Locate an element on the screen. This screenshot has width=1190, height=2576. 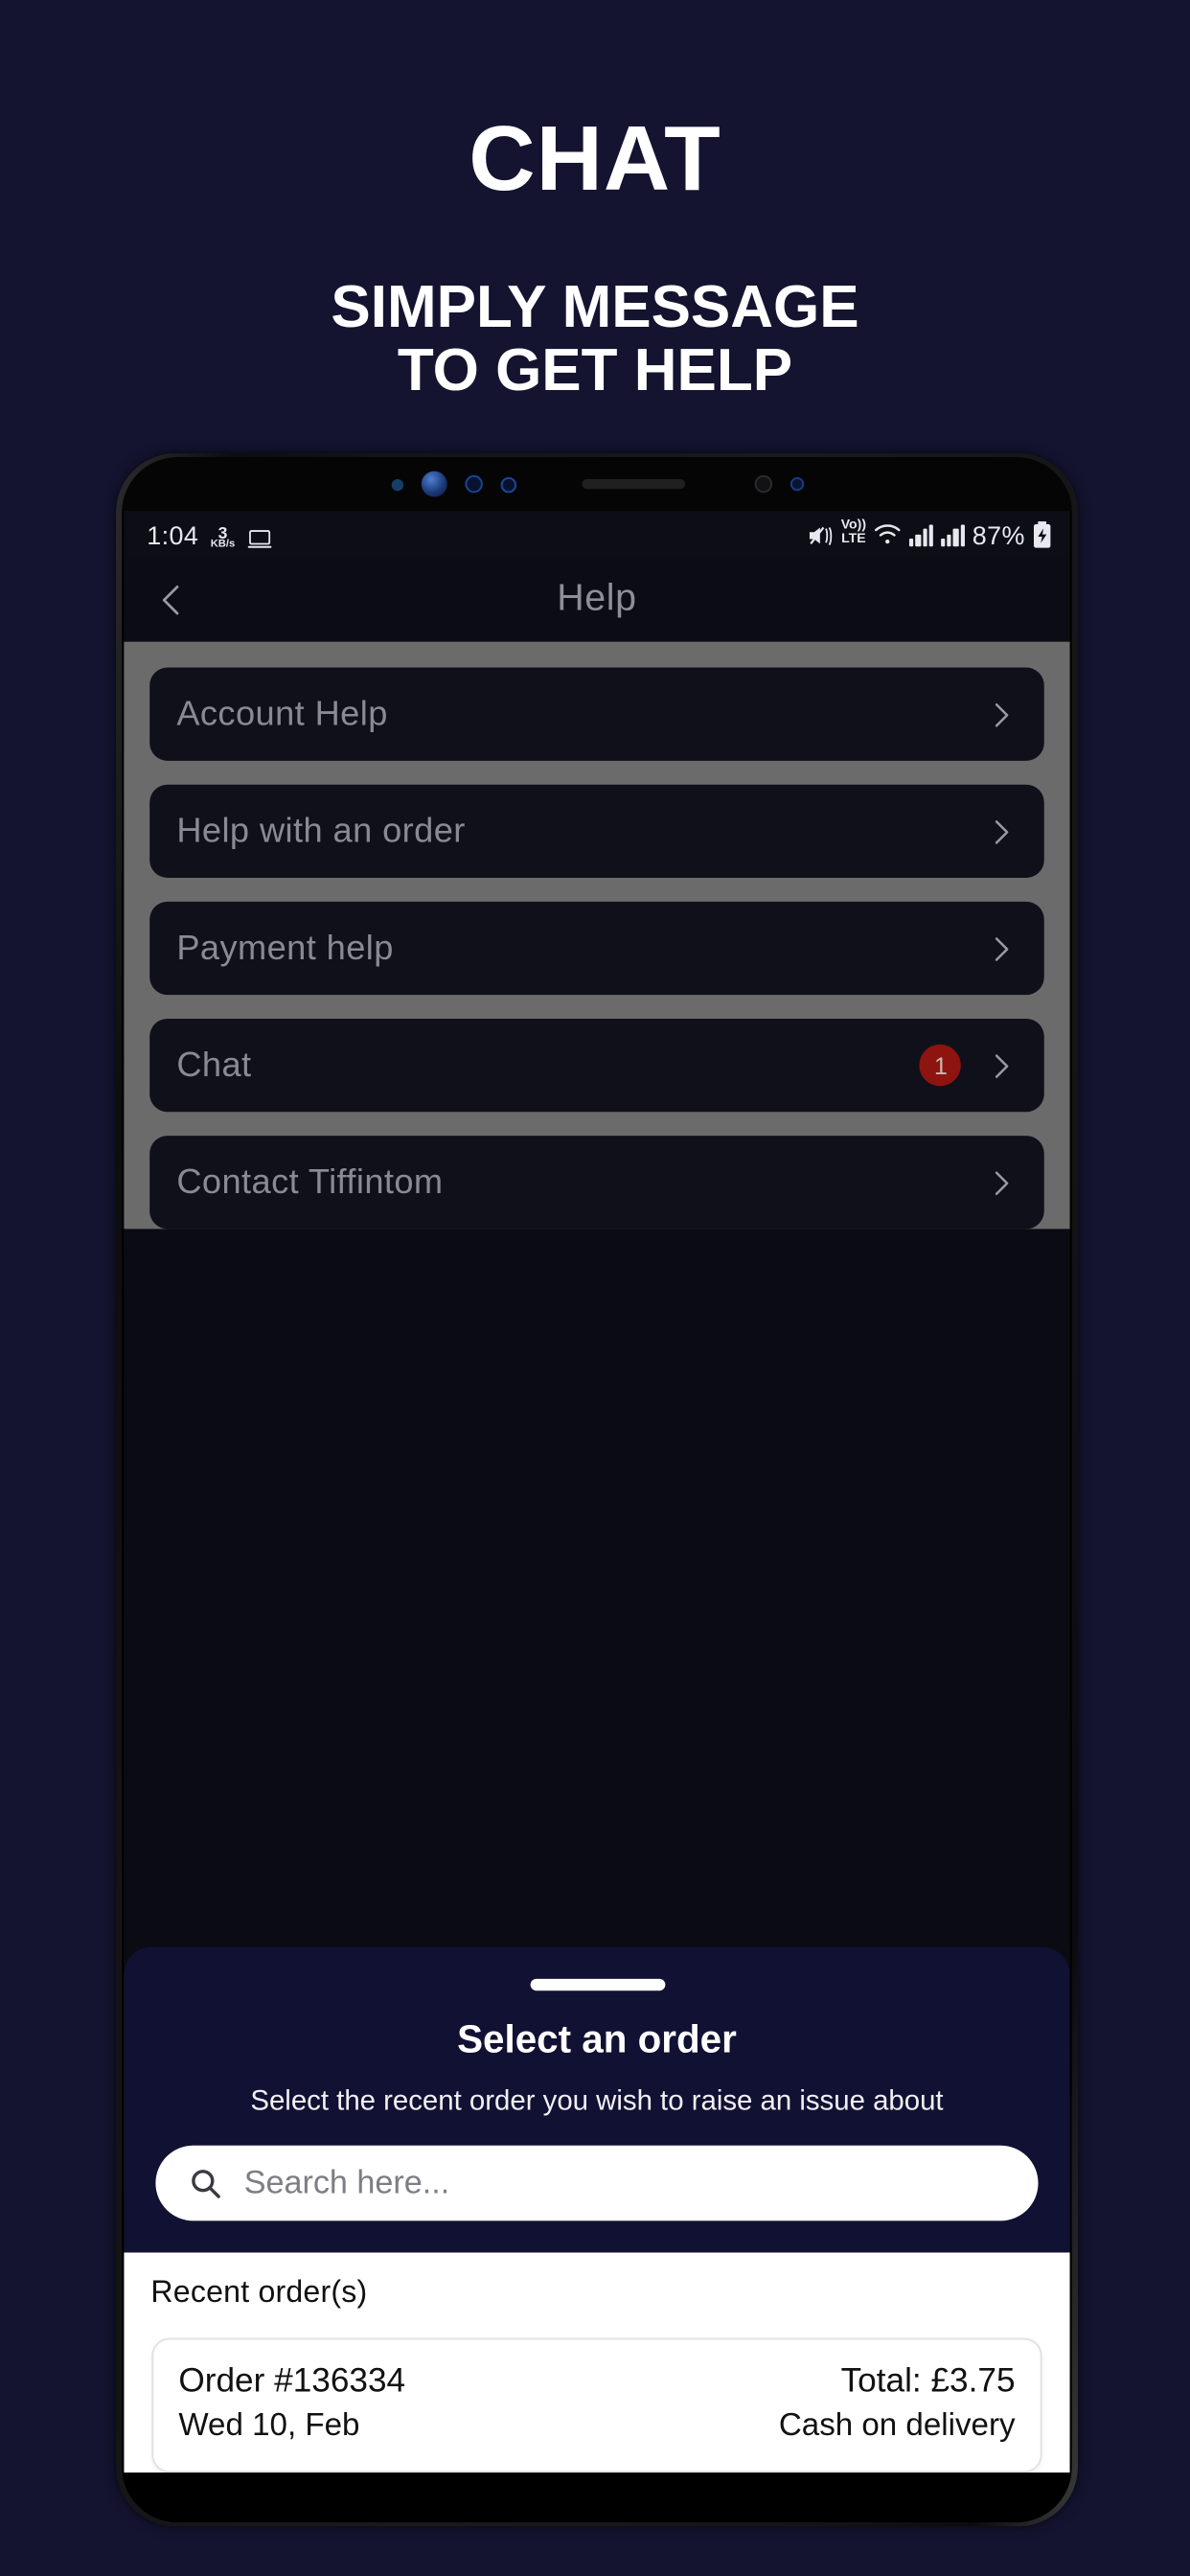
help-row-contact-tiffintom: Contact Tiffintom is located at coordinates (597, 1183).